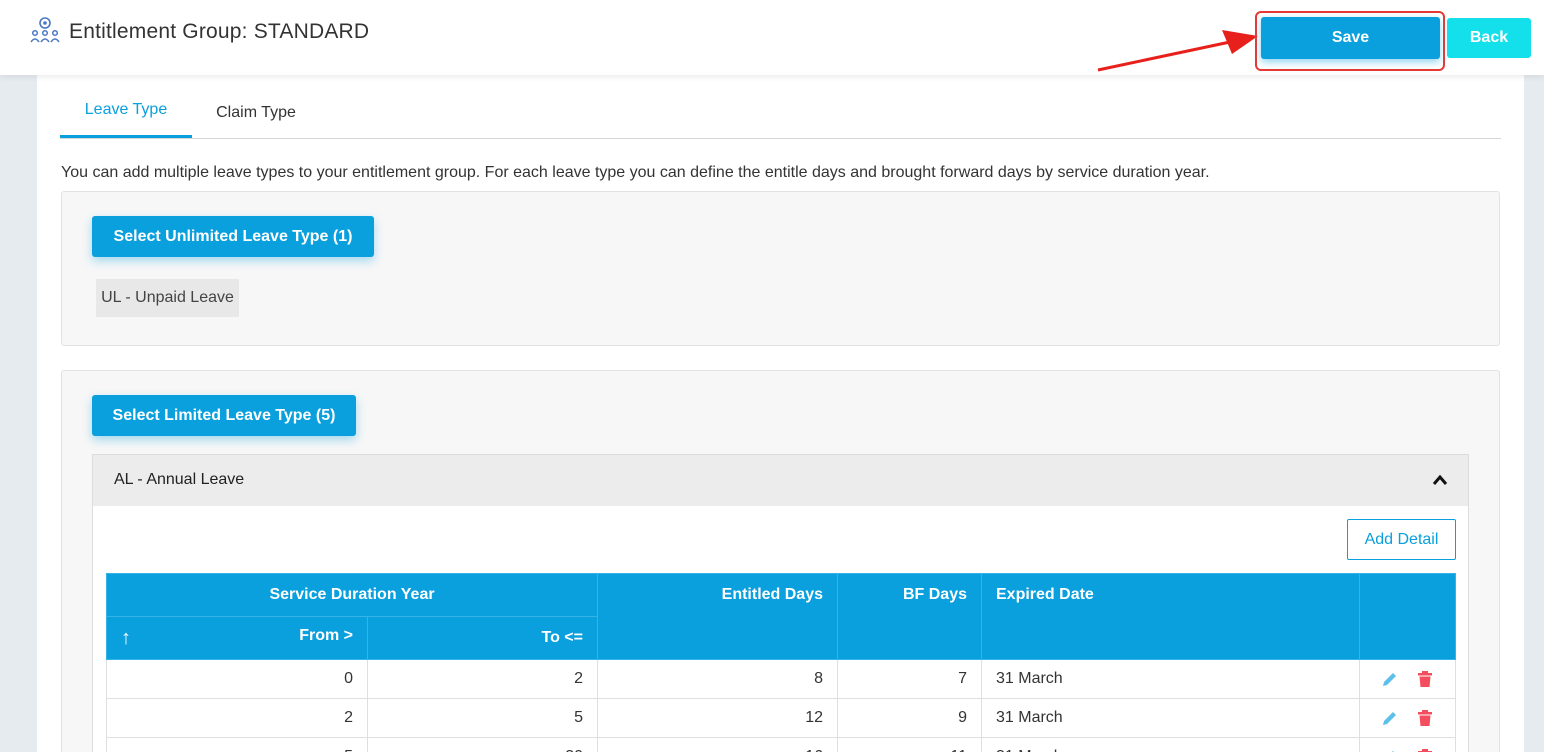 The width and height of the screenshot is (1544, 752). I want to click on cell-entitled: 8, so click(717, 679).